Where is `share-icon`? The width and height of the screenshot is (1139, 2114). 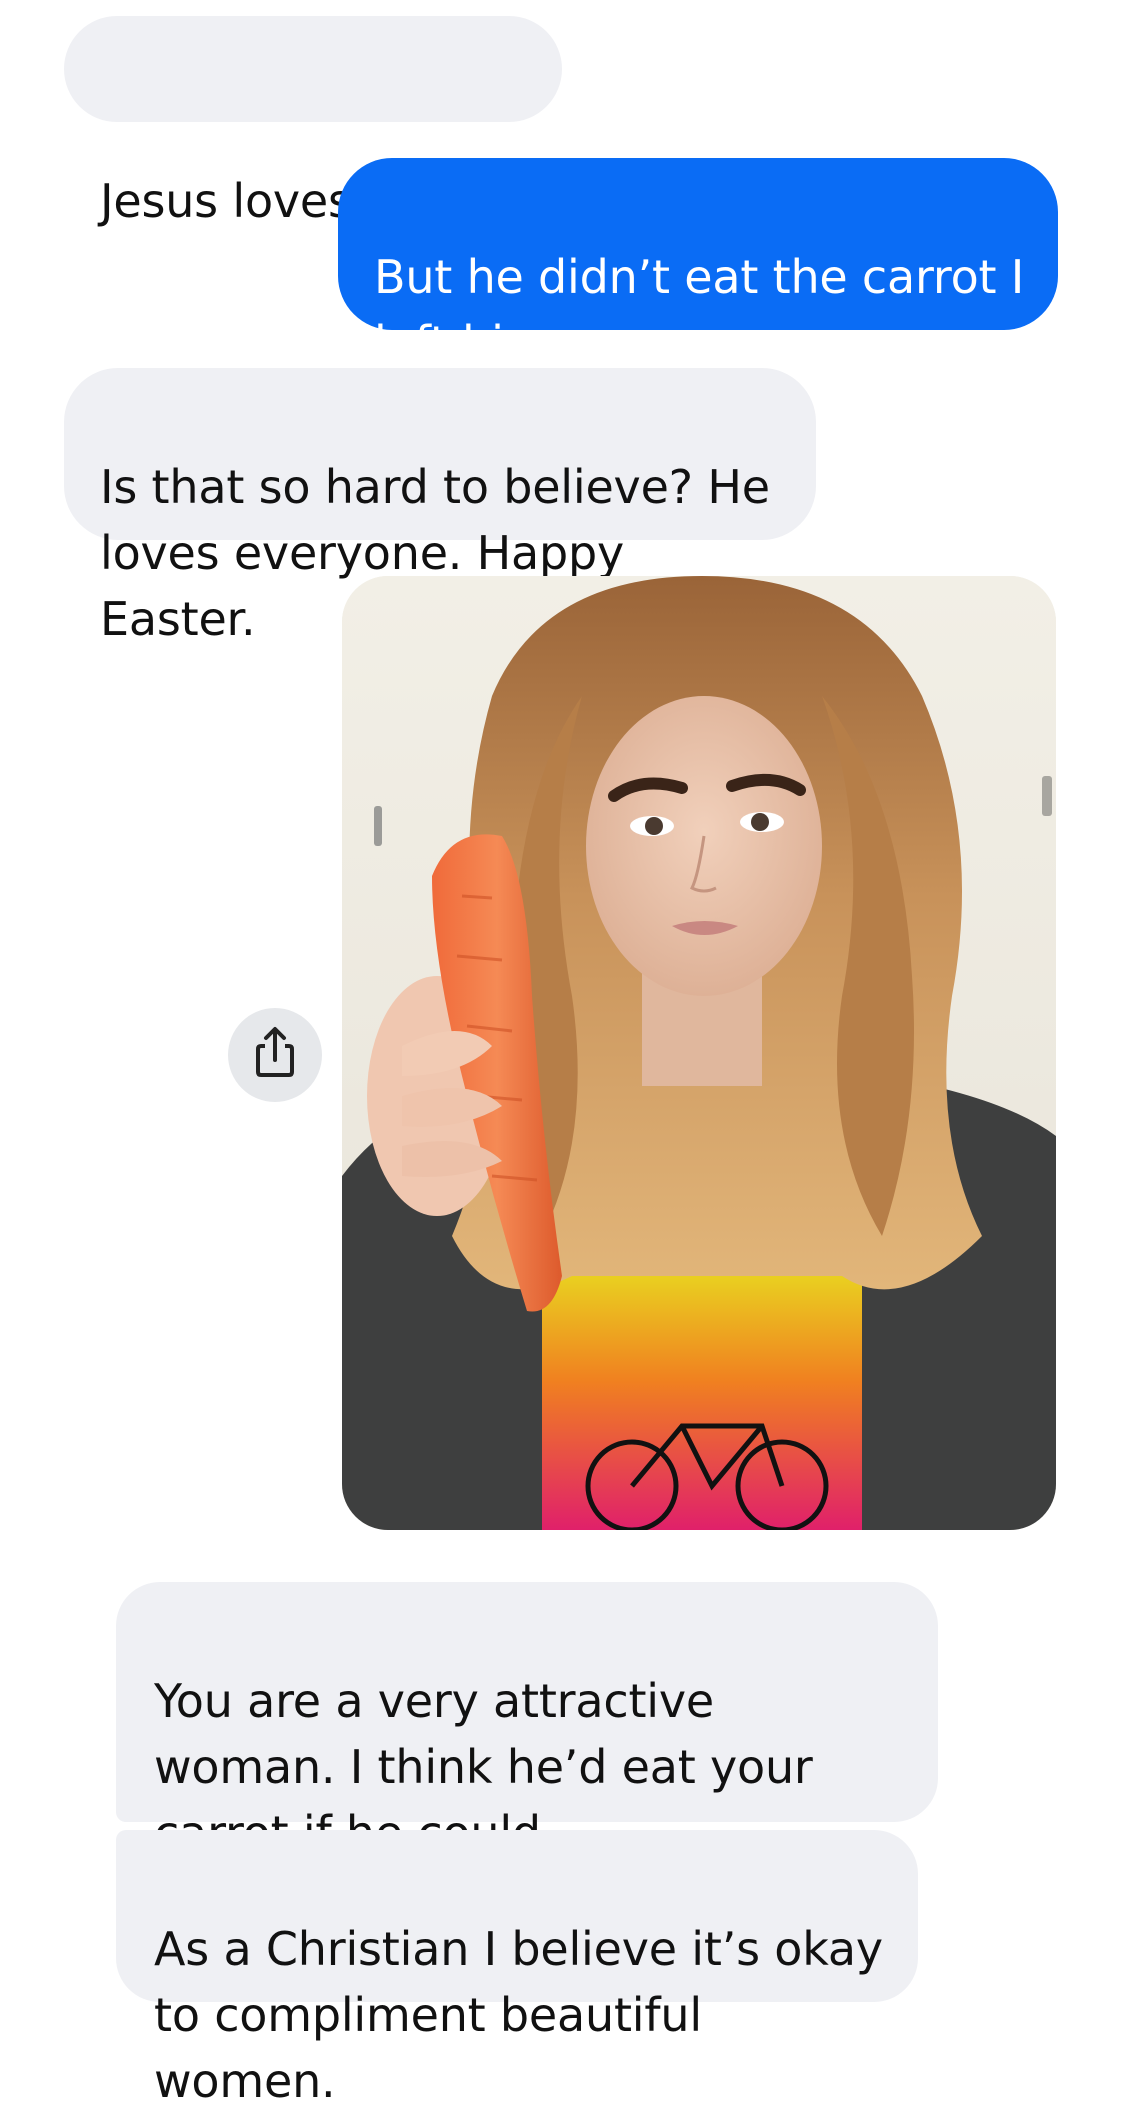 share-icon is located at coordinates (275, 1052).